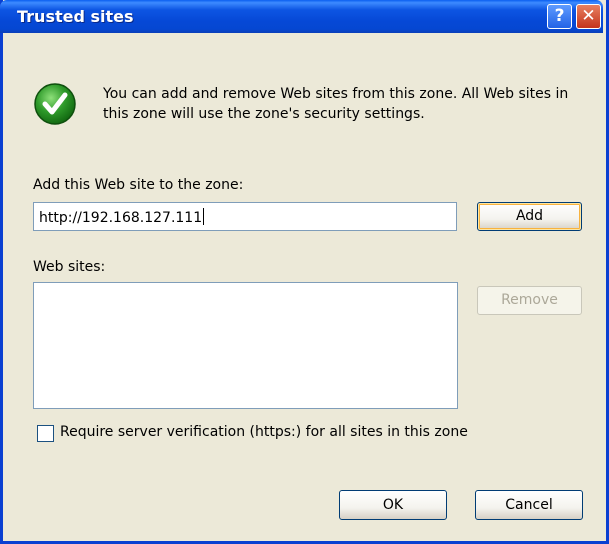  Describe the element at coordinates (121, 218) in the screenshot. I see `site-url-value: http://192.168.127.111` at that location.